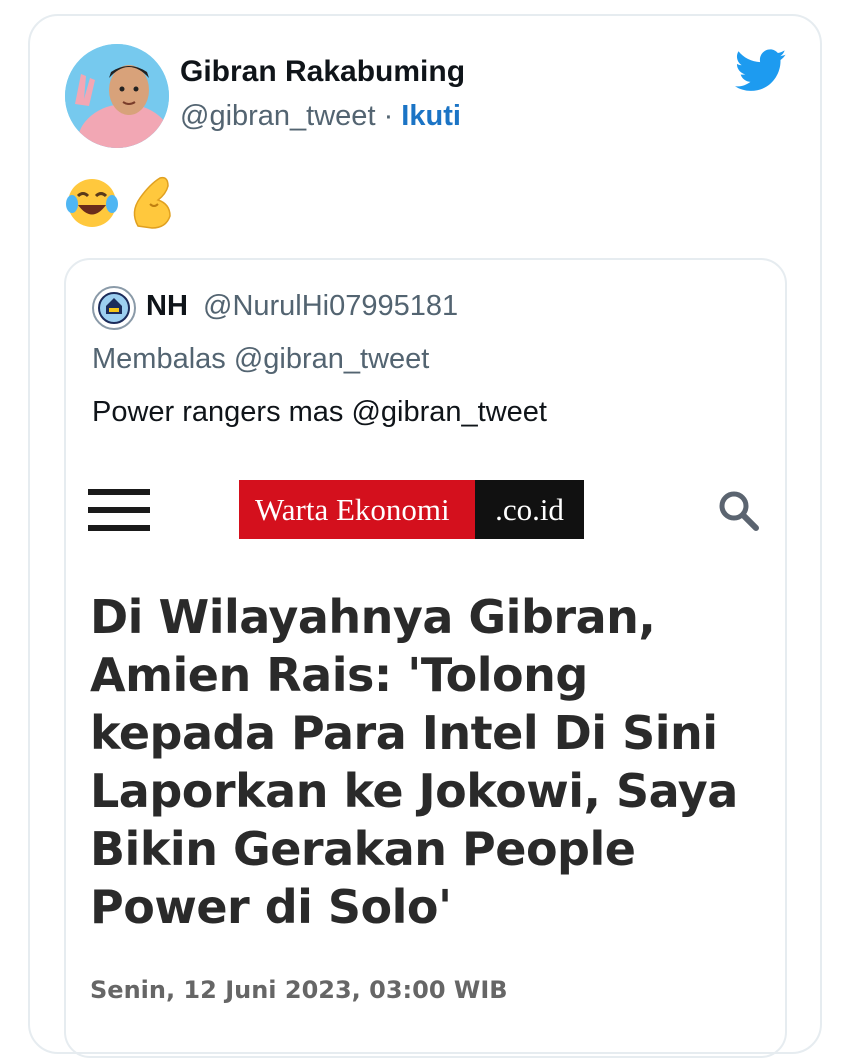 This screenshot has width=850, height=1058. I want to click on article-date: Senin, 12 Juni 2023, 03:00 WIB, so click(299, 990).